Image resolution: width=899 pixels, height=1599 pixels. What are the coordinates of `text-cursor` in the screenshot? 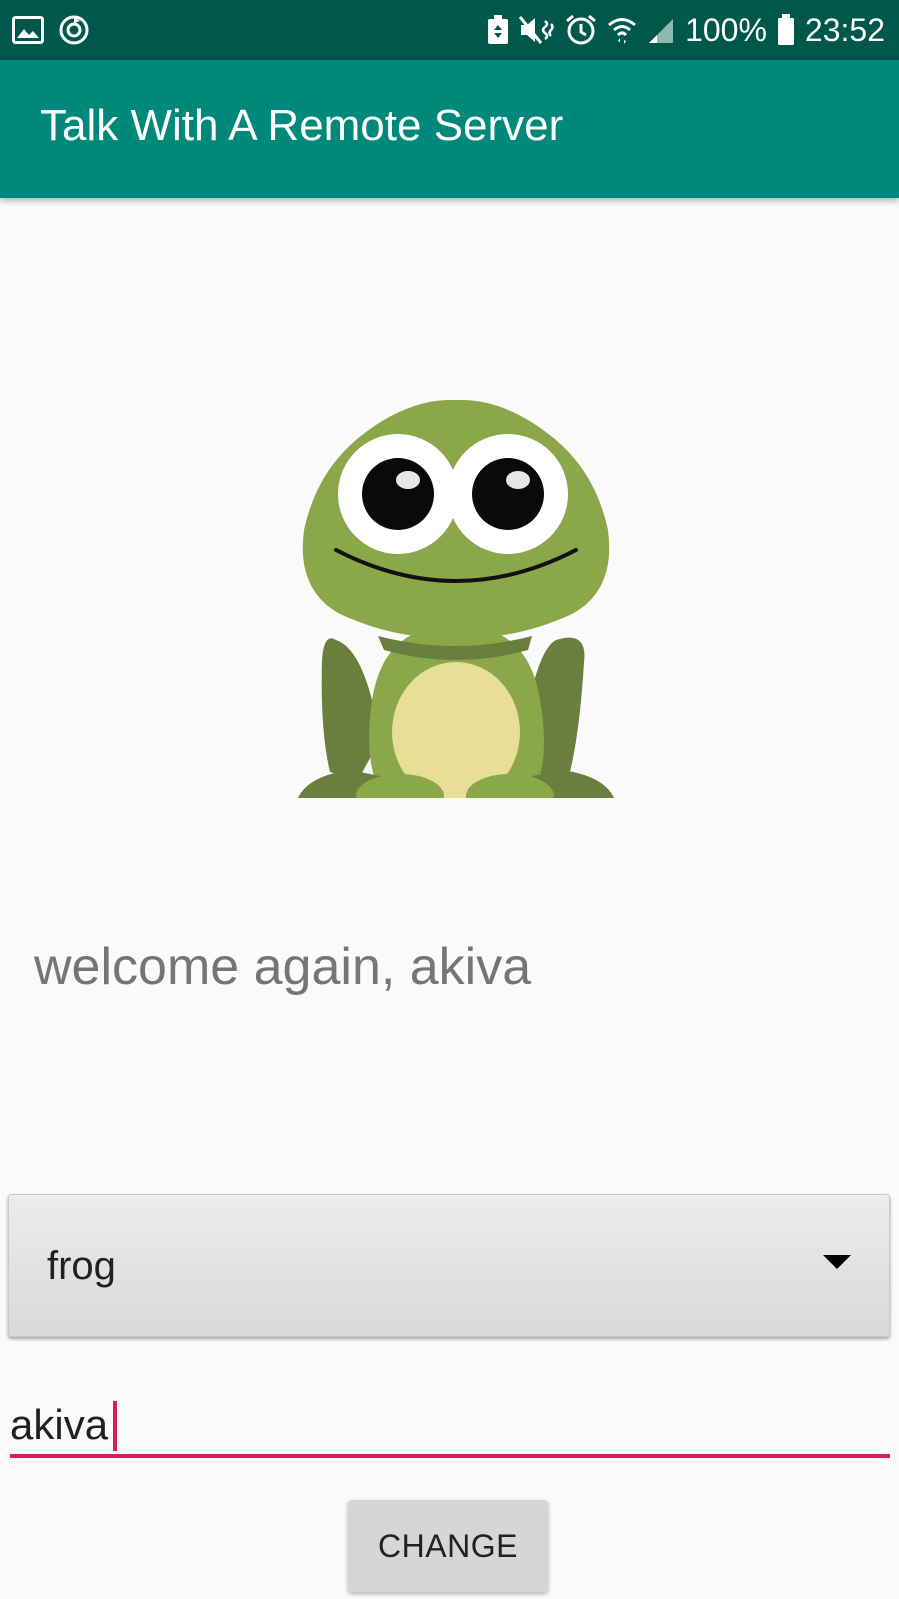 It's located at (115, 1426).